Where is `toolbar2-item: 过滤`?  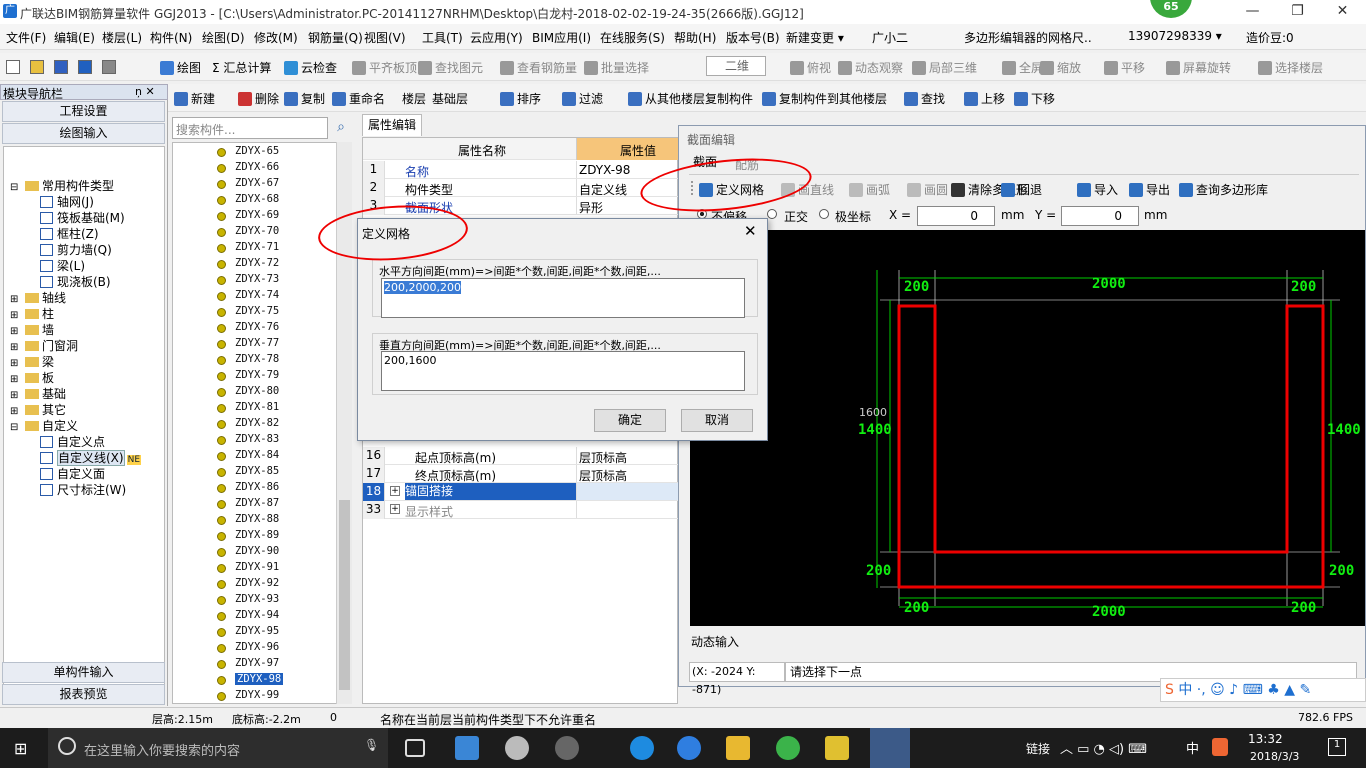 toolbar2-item: 过滤 is located at coordinates (582, 98).